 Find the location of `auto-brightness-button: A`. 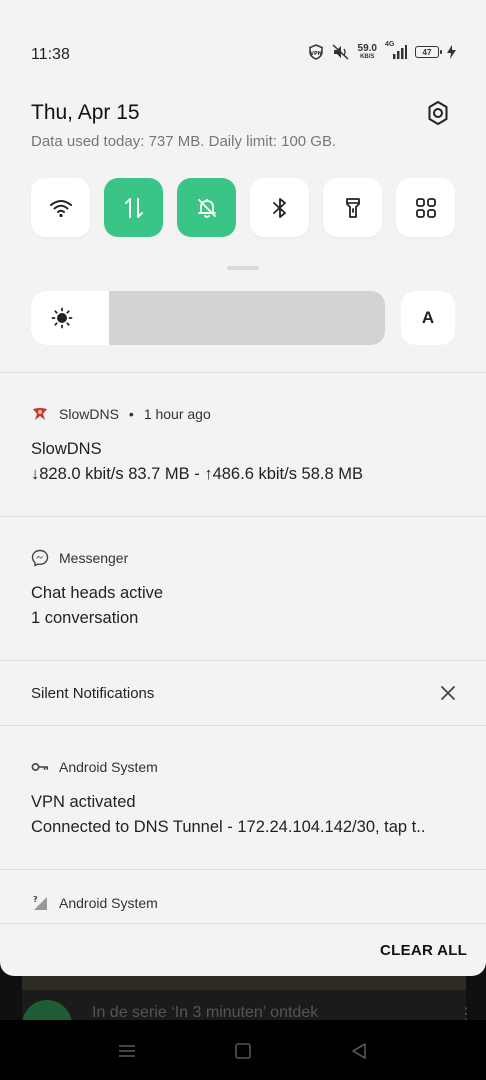

auto-brightness-button: A is located at coordinates (428, 318).